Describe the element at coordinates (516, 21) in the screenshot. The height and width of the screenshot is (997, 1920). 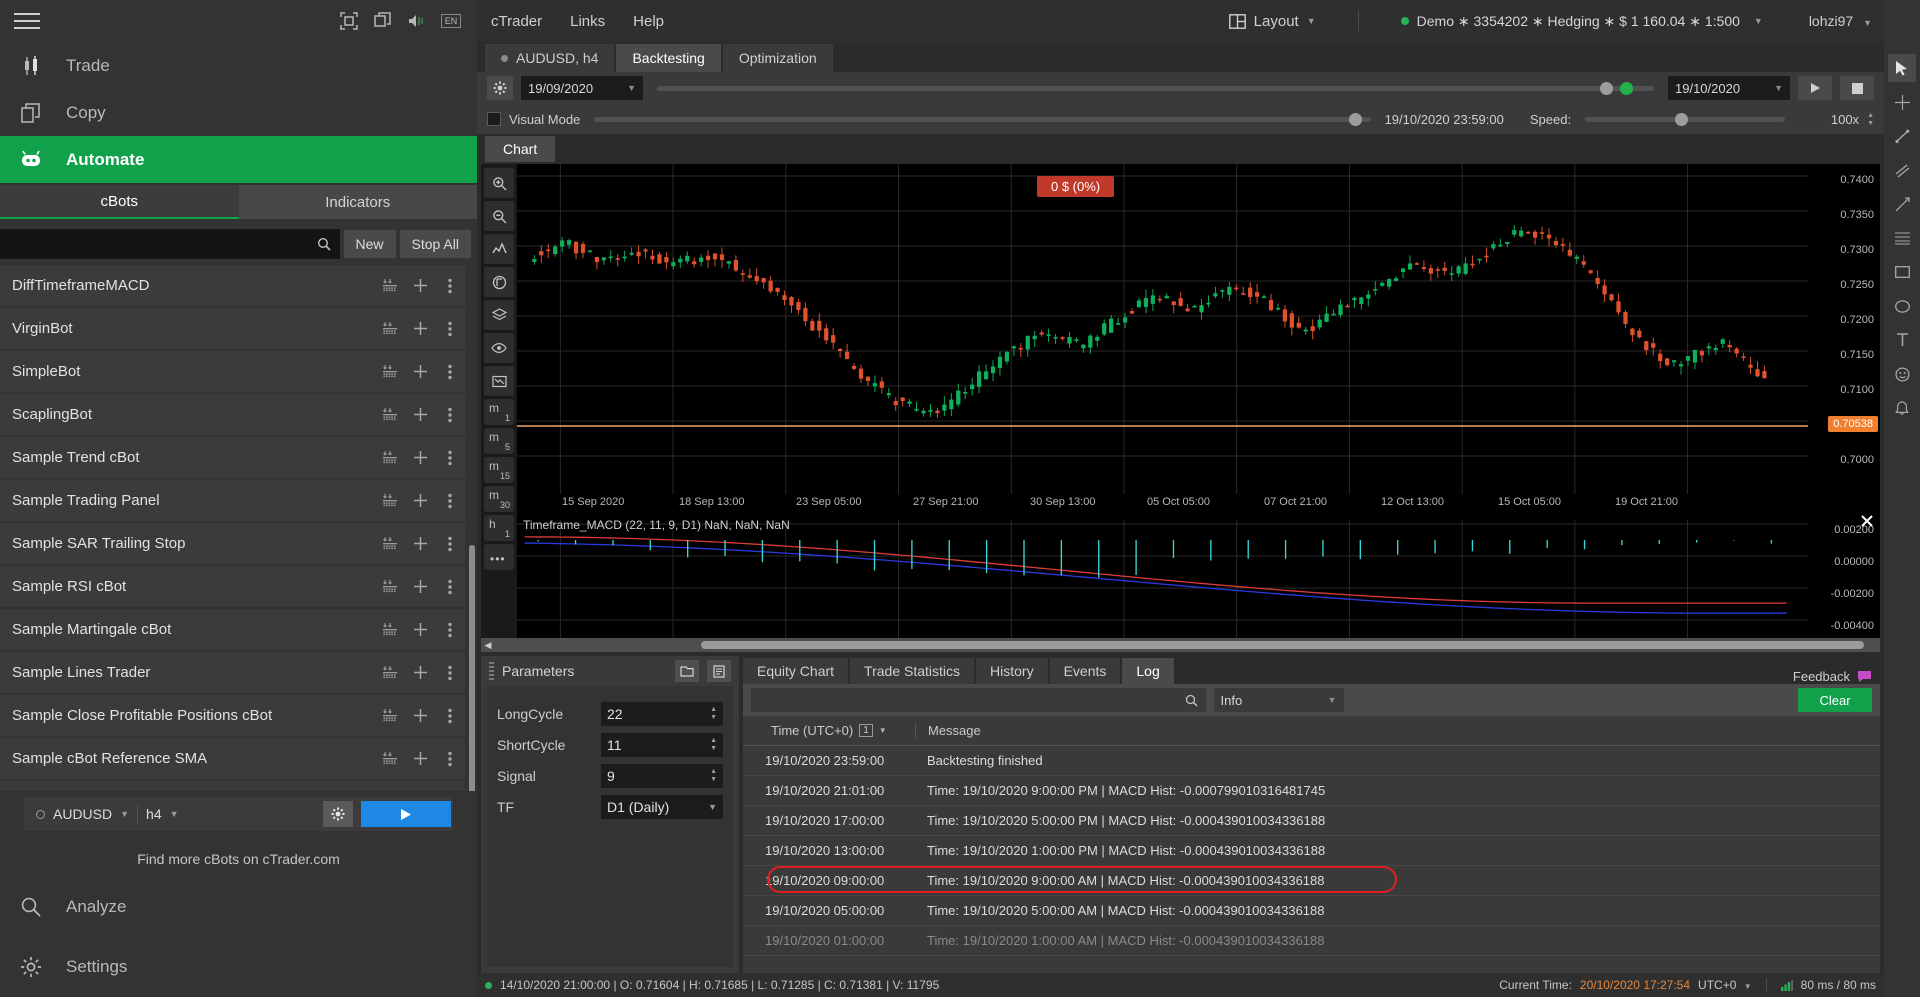
I see `menu-ctrader: cTrader` at that location.